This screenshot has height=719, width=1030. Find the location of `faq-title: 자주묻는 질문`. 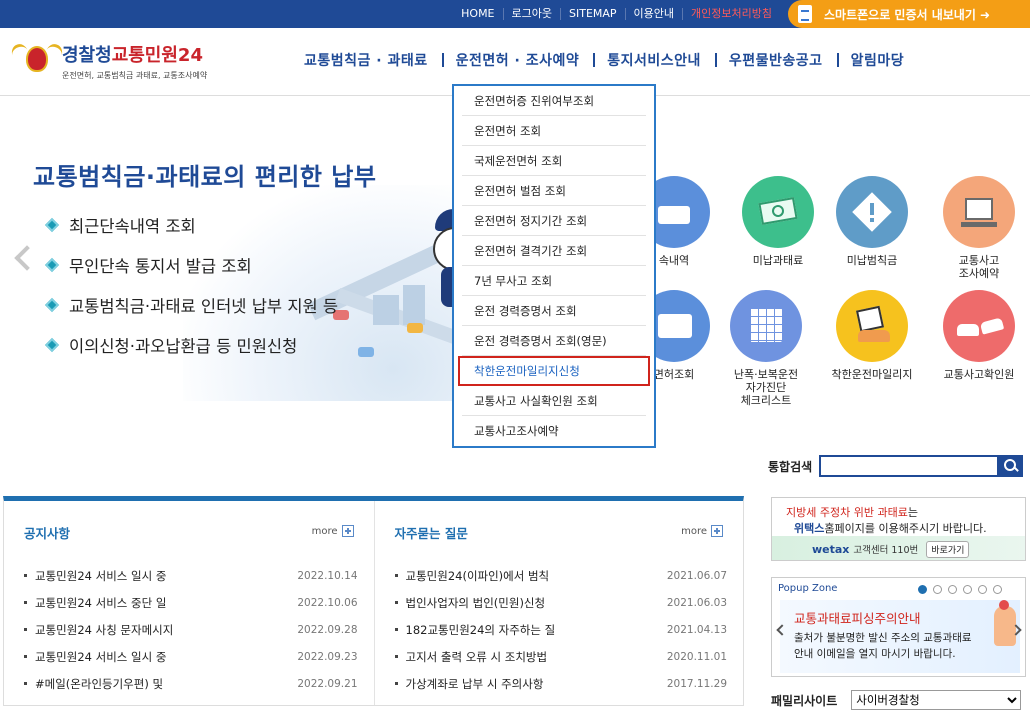

faq-title: 자주묻는 질문 is located at coordinates (431, 533).